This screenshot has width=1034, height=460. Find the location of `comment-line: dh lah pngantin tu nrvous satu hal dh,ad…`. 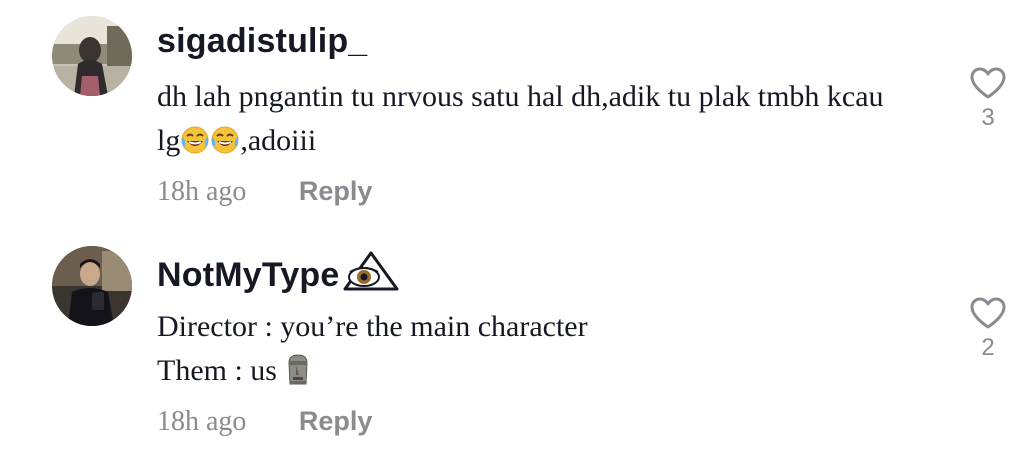

comment-line: dh lah pngantin tu nrvous satu hal dh,ad… is located at coordinates (520, 96).